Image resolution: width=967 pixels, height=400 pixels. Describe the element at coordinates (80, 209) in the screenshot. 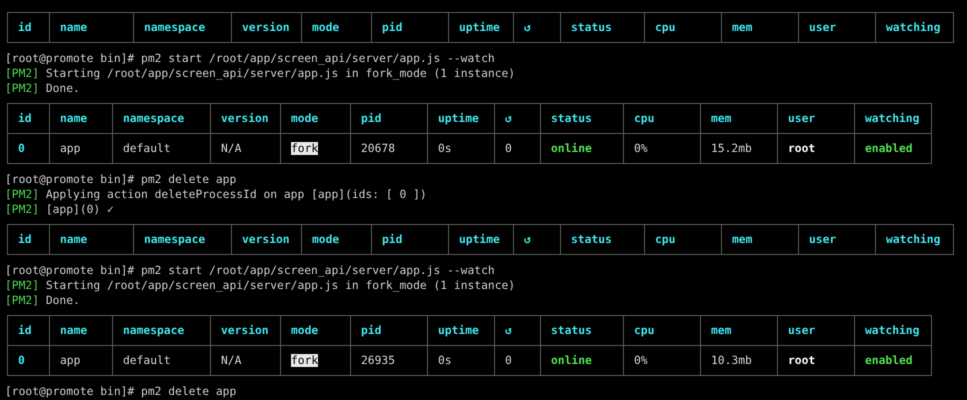

I see `log-message: [app](0) ✓` at that location.